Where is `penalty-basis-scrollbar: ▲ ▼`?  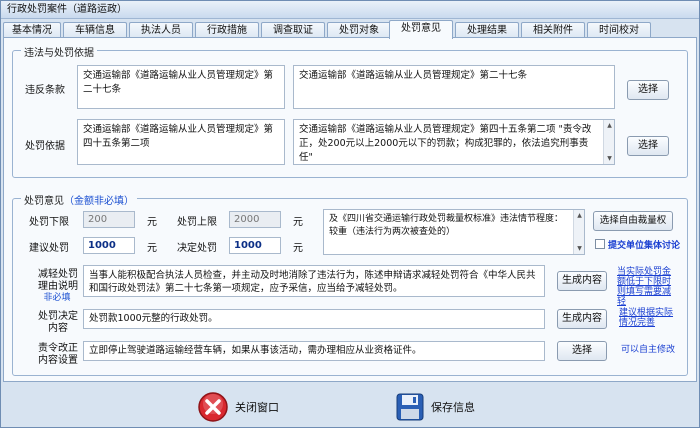 penalty-basis-scrollbar: ▲ ▼ is located at coordinates (608, 142).